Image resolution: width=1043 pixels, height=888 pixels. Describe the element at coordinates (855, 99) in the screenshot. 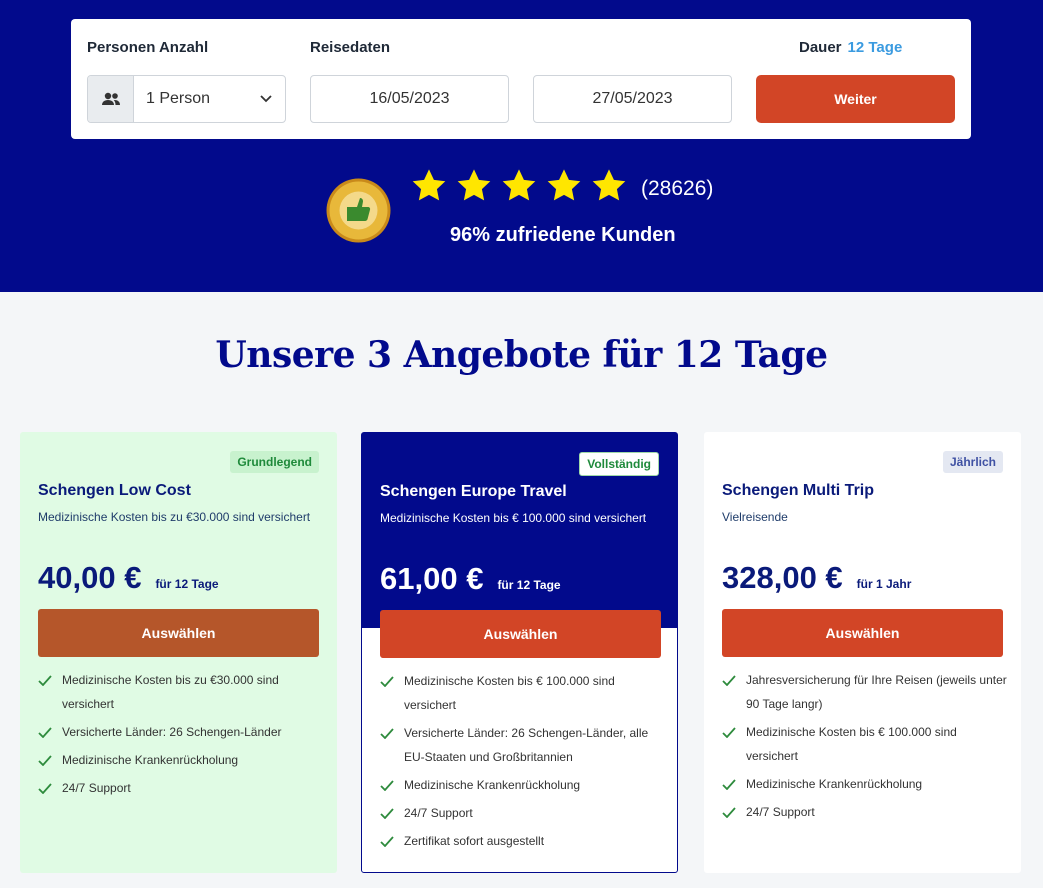

I see `next-button: Weiter` at that location.